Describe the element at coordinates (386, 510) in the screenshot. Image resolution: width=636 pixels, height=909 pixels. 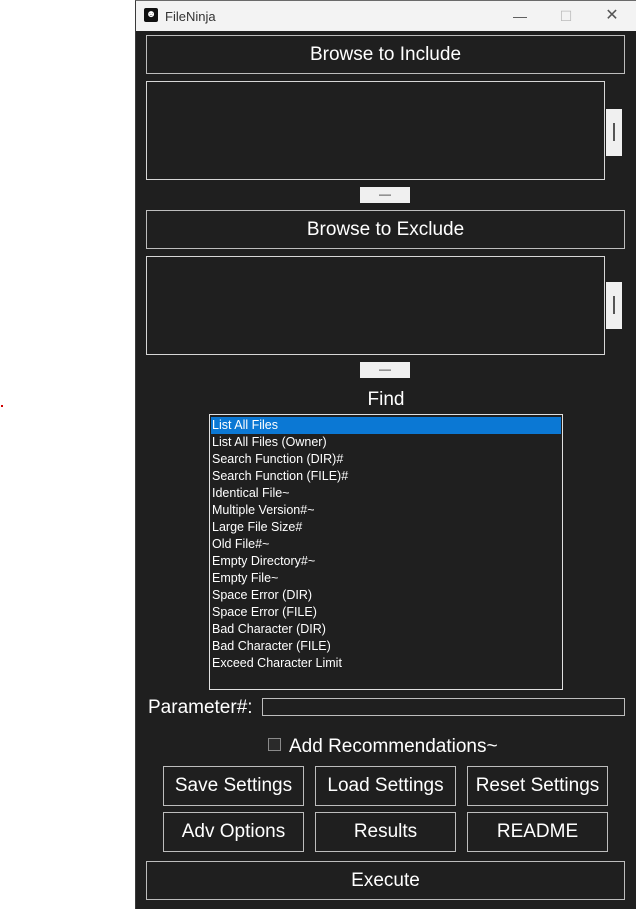
I see `find-option: Multiple Version#~` at that location.